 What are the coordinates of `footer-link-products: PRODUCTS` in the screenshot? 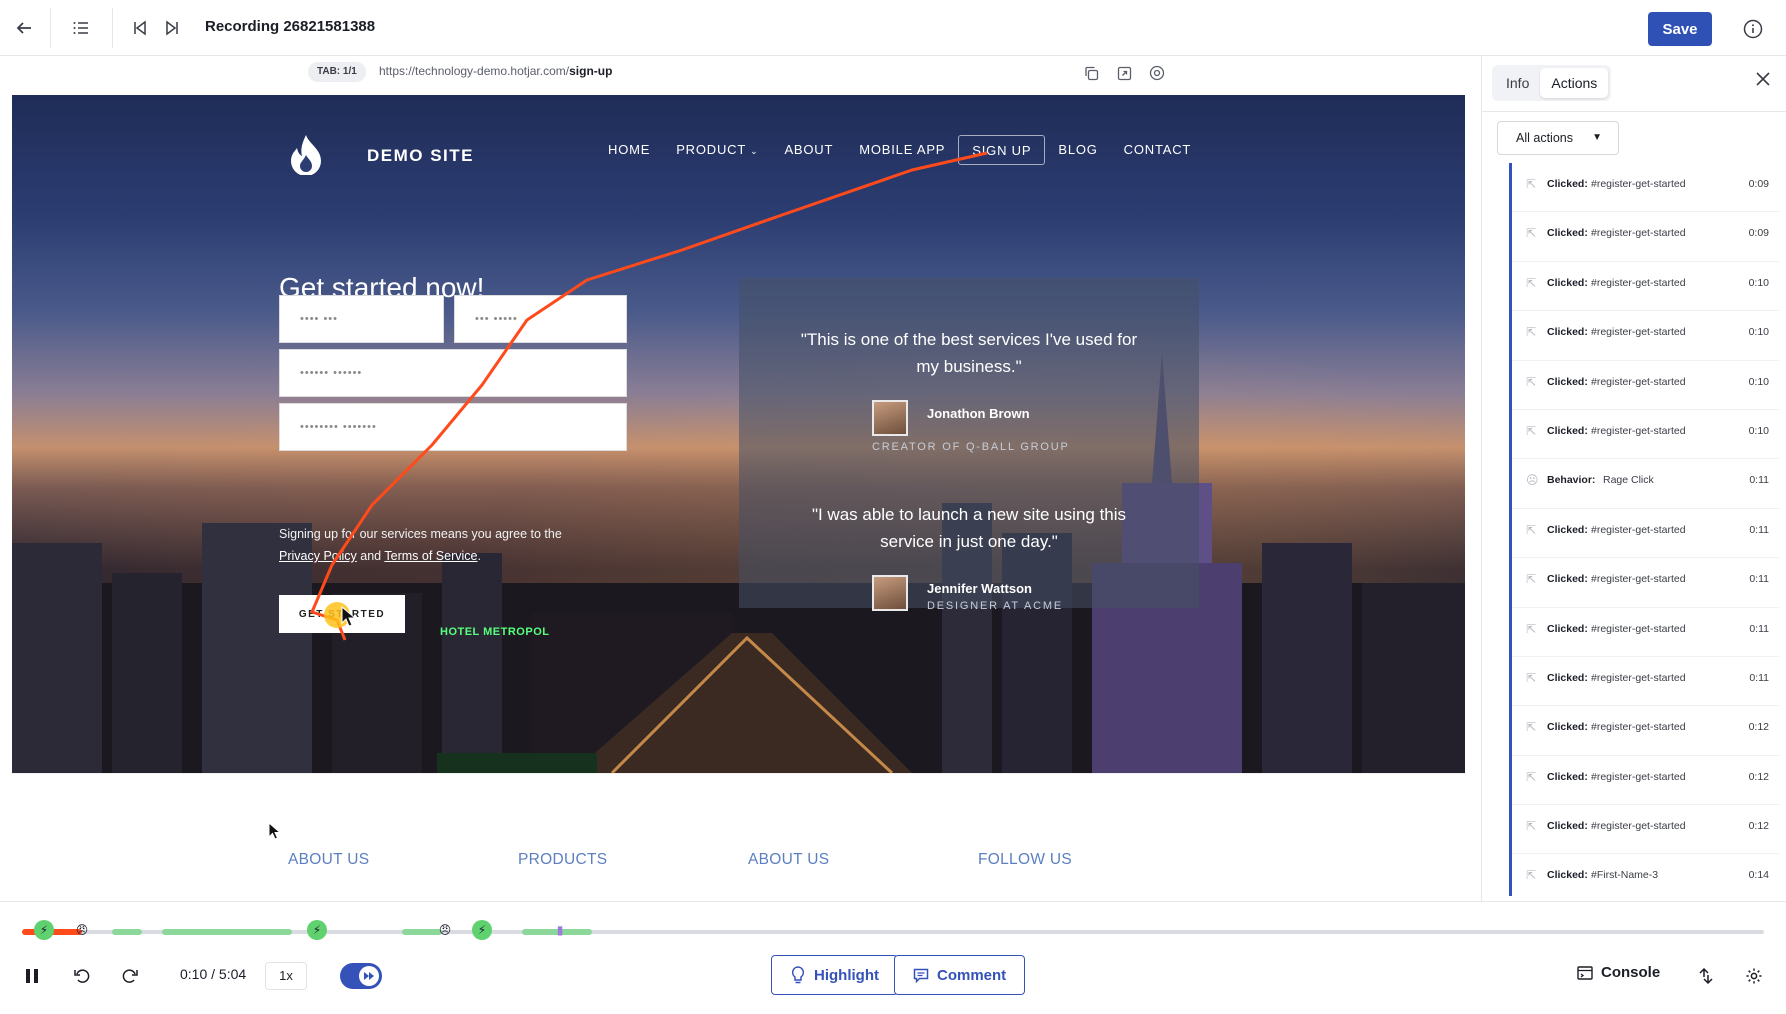 It's located at (562, 860).